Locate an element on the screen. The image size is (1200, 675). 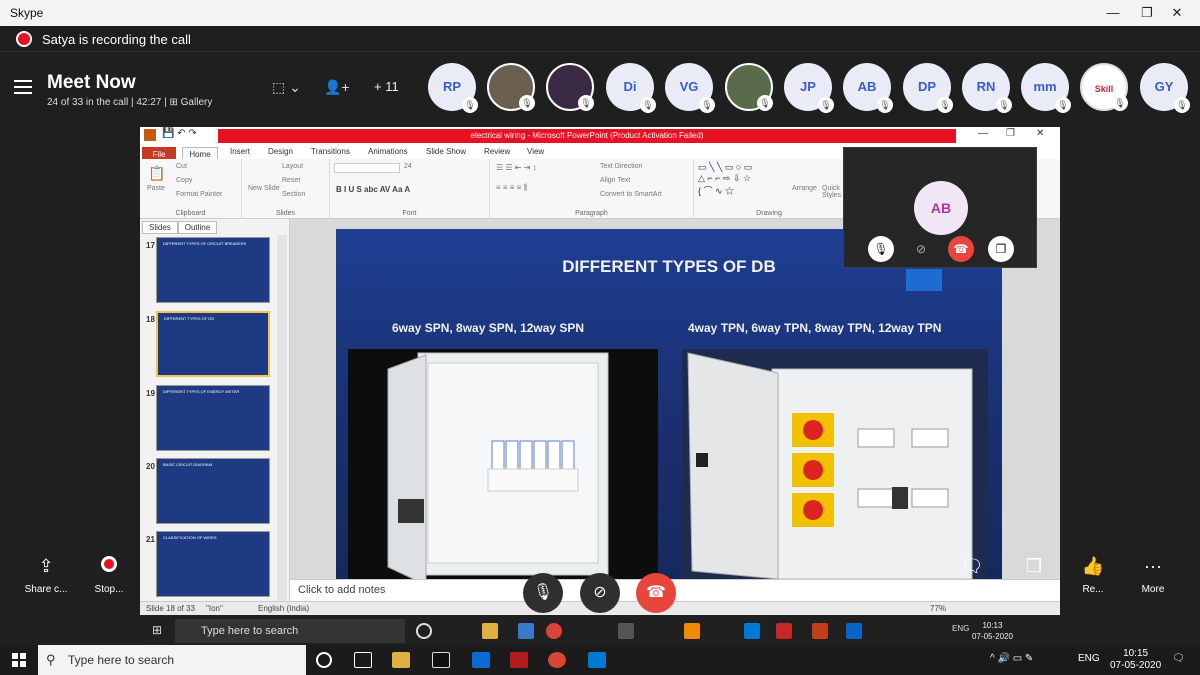
mic-icon: 🎙 is located at coordinates (881, 249).